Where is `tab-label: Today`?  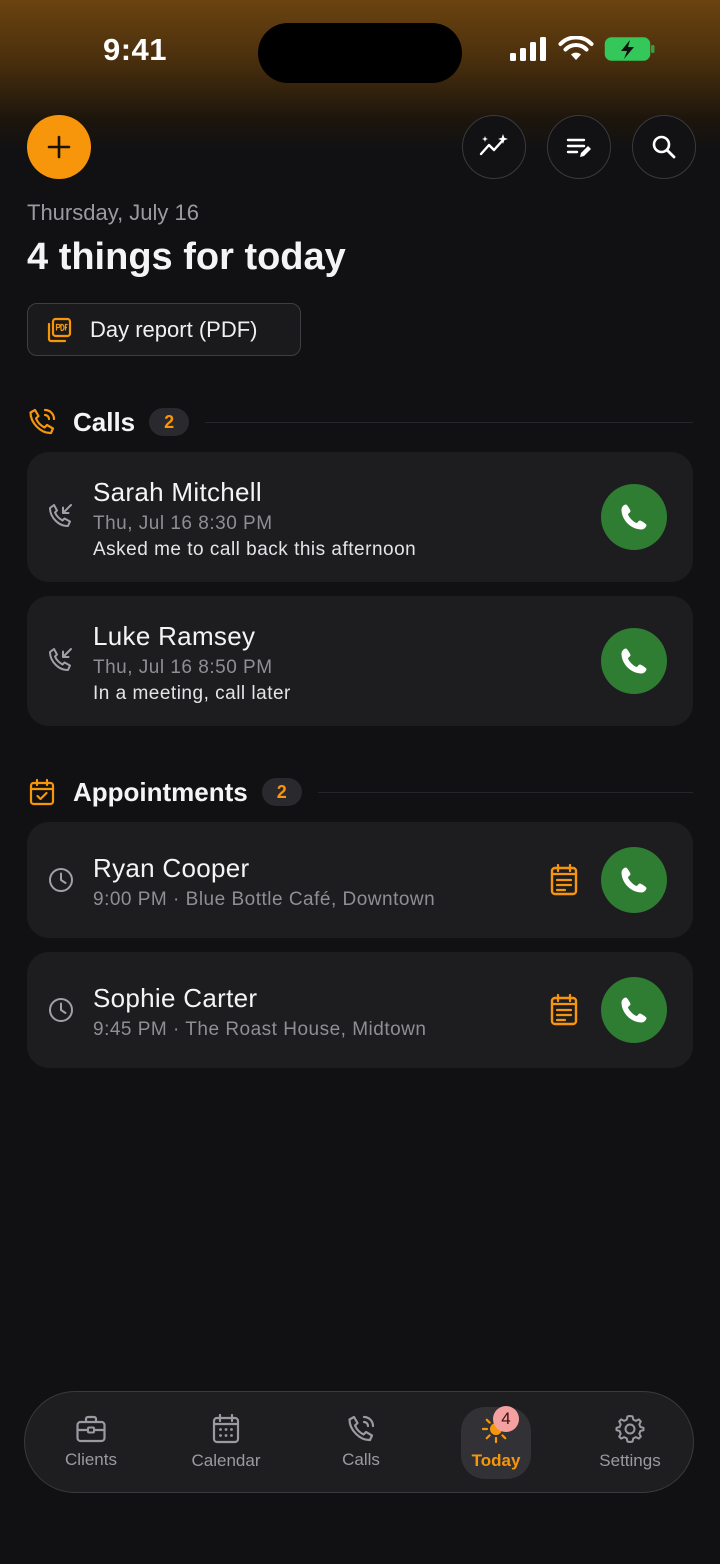 tab-label: Today is located at coordinates (496, 1460).